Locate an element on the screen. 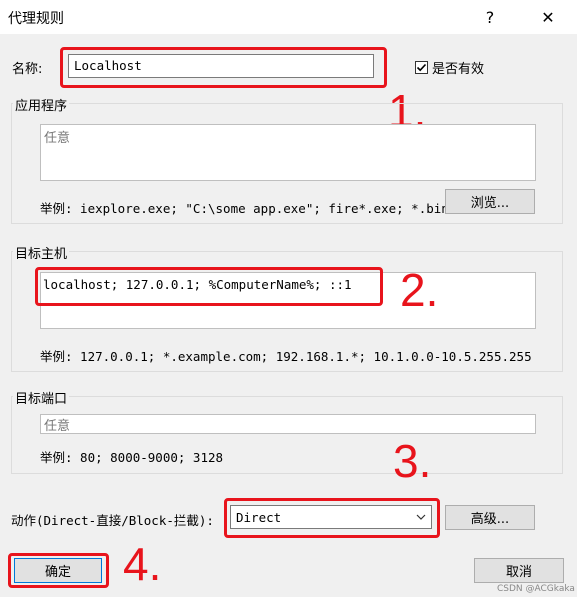  help-button: ? is located at coordinates (490, 17).